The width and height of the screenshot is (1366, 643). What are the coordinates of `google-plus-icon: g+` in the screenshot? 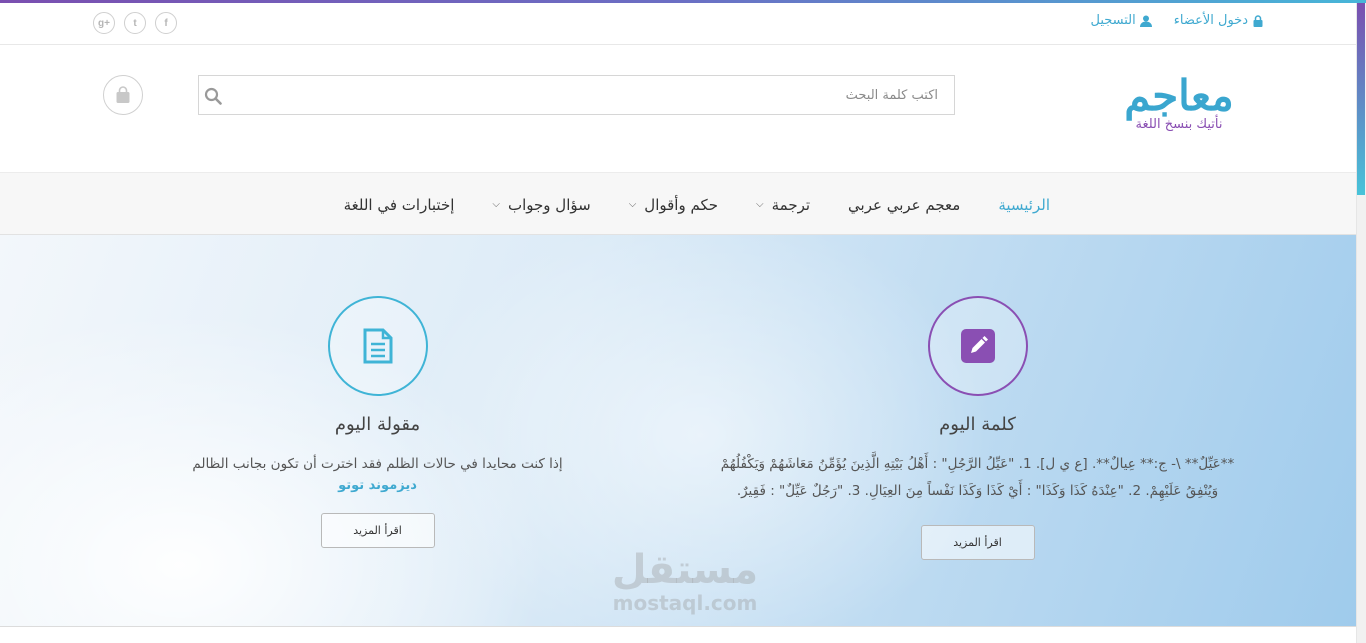 It's located at (104, 23).